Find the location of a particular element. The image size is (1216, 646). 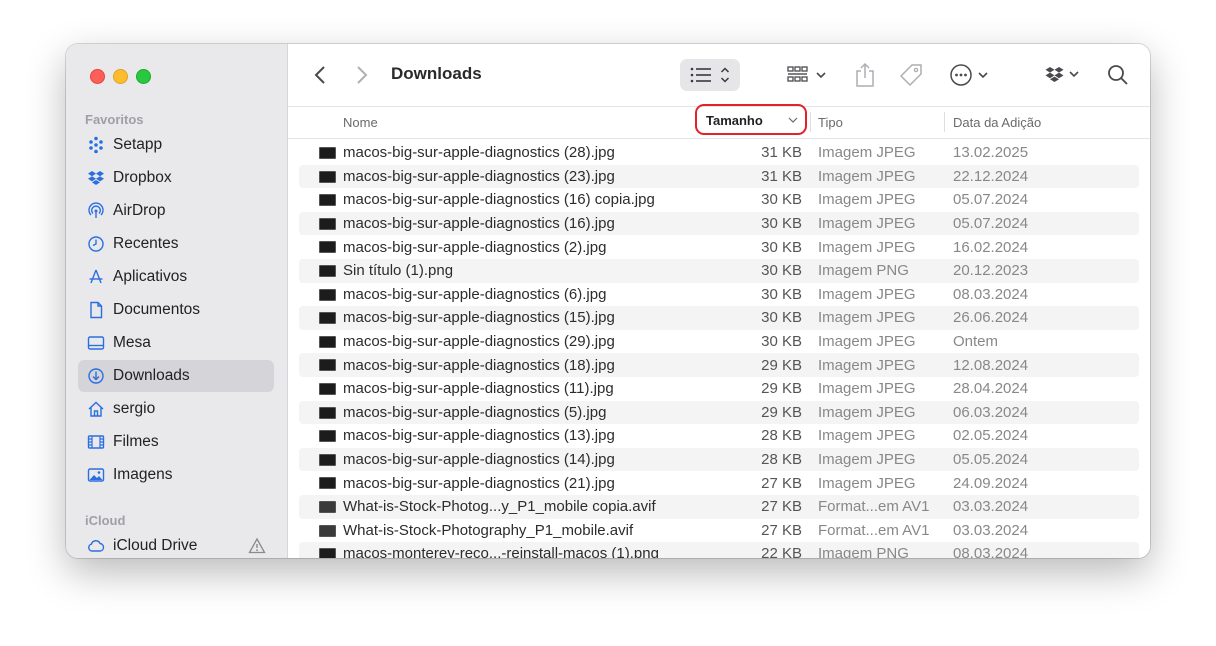

close-button is located at coordinates (97, 76).